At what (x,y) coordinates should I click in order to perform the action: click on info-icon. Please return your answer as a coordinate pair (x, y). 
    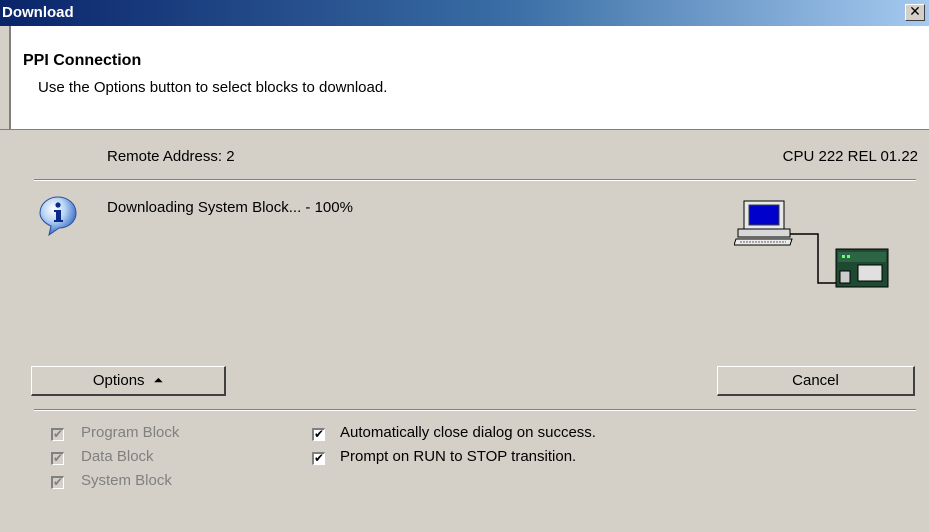
    Looking at the image, I should click on (58, 216).